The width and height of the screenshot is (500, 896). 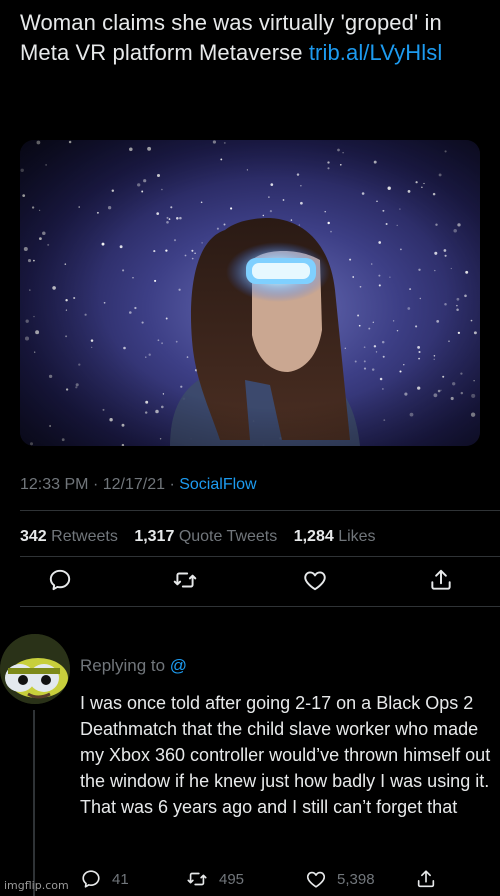 What do you see at coordinates (228, 536) in the screenshot?
I see `quotes-label: Quote Tweets` at bounding box center [228, 536].